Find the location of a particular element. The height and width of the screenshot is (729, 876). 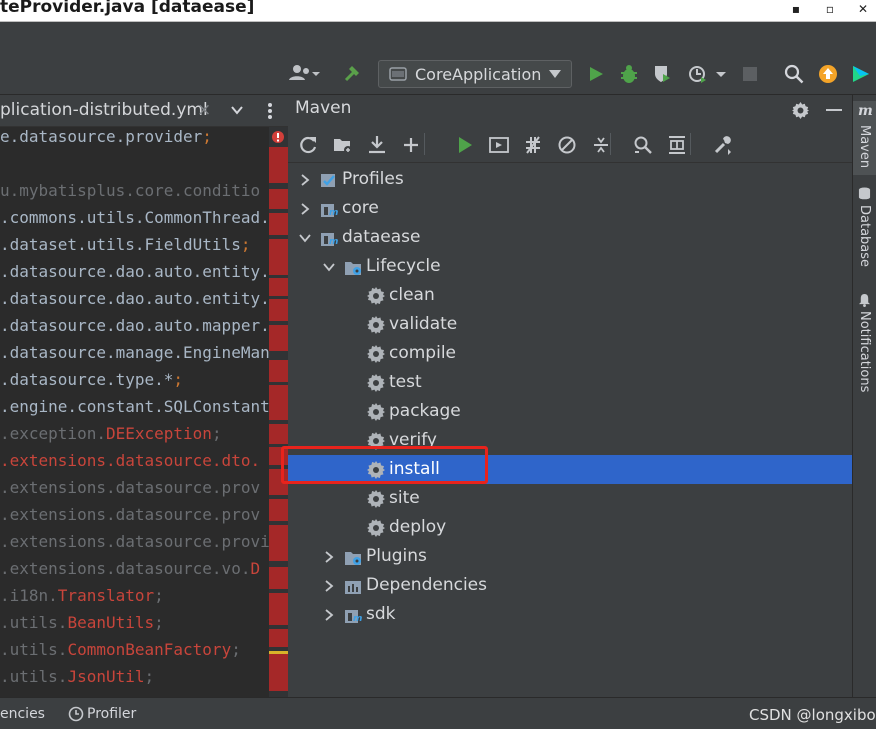

add-folder-icon is located at coordinates (343, 145).